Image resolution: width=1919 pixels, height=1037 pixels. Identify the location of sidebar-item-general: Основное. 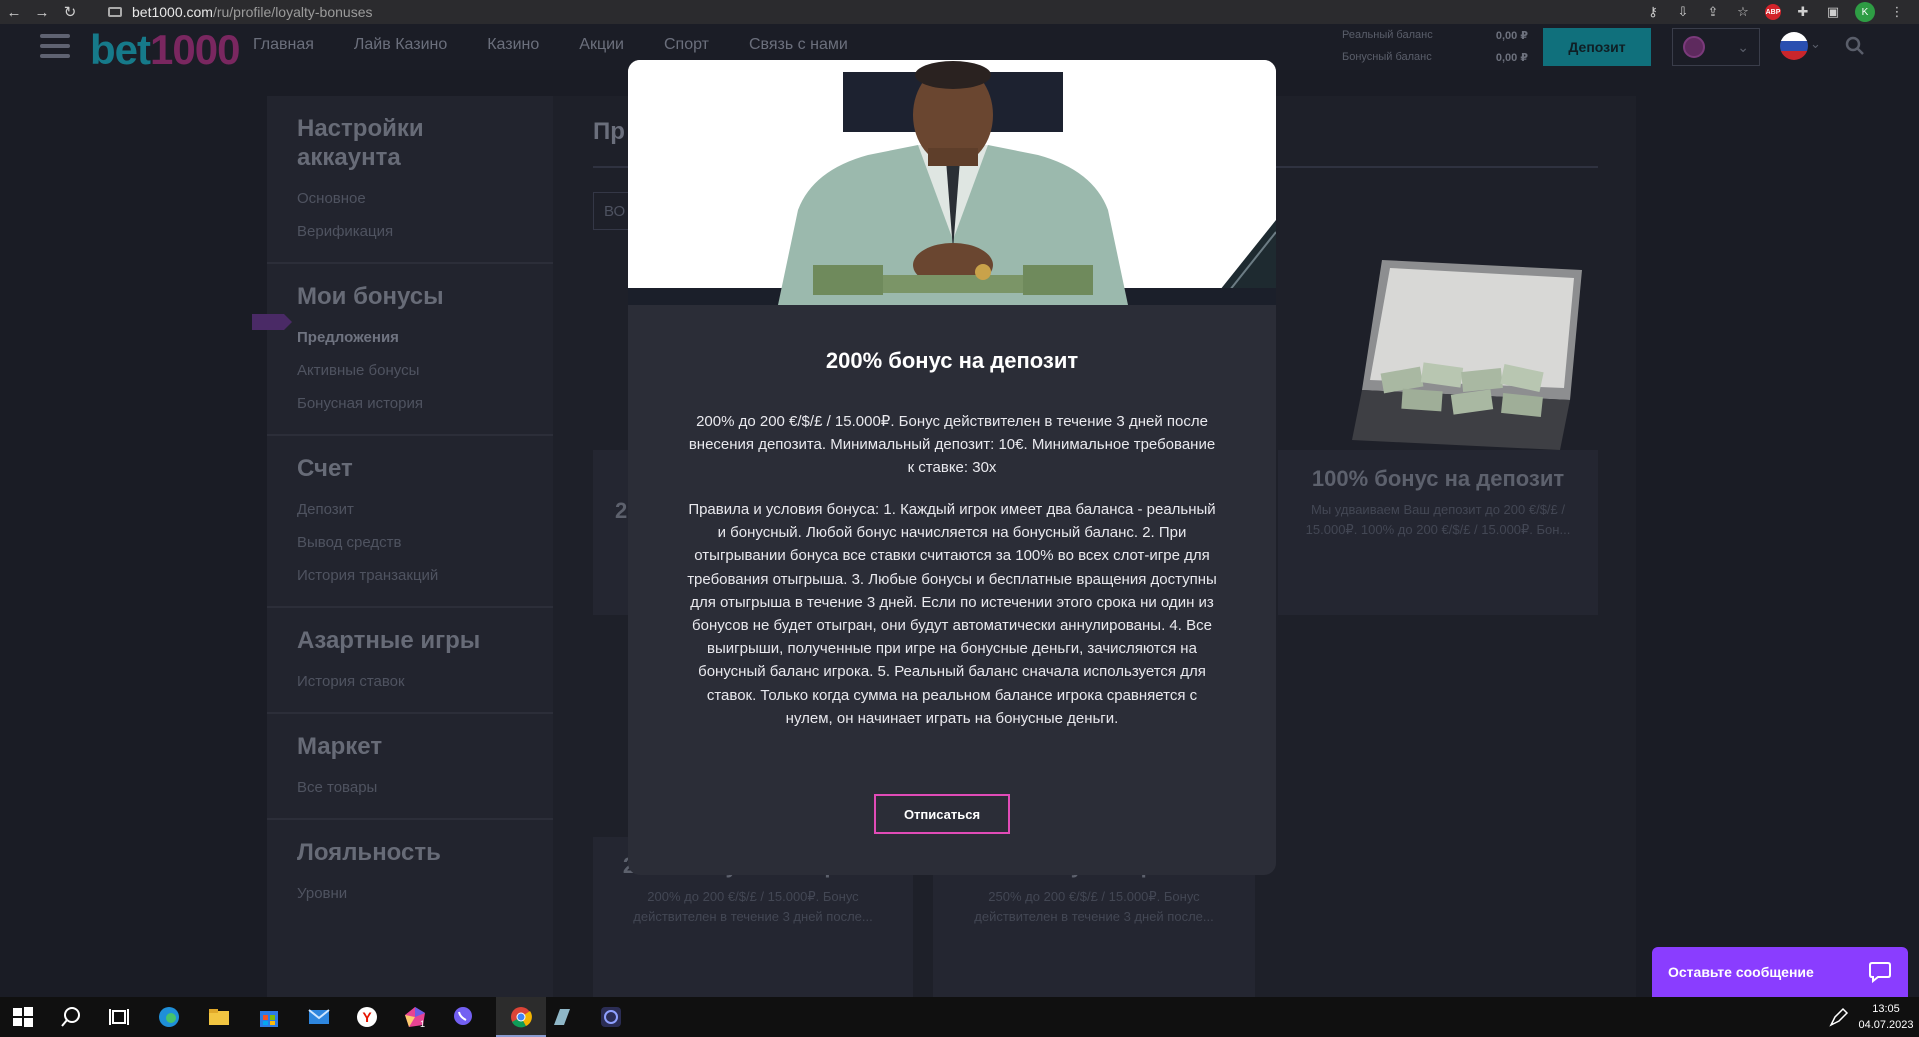
(410, 198).